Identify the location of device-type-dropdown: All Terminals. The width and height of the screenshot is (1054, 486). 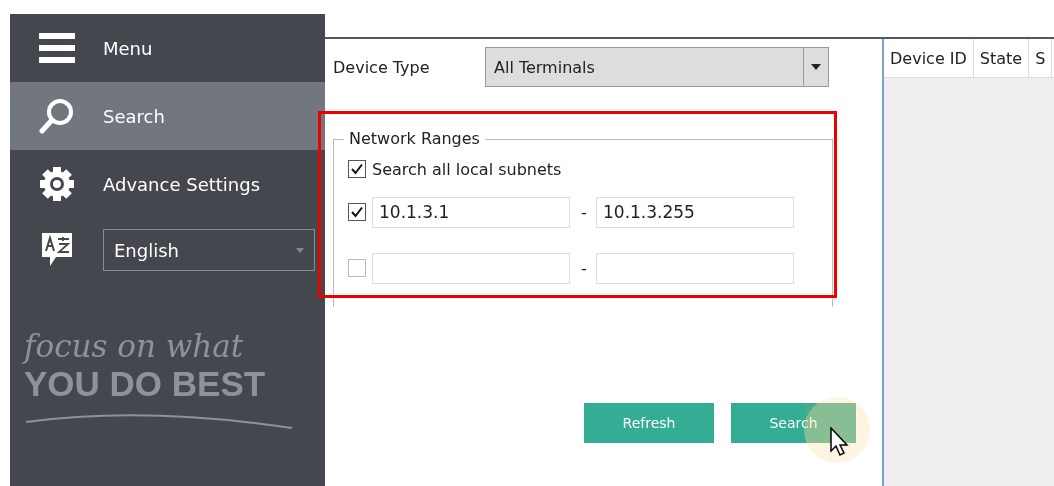
(657, 67).